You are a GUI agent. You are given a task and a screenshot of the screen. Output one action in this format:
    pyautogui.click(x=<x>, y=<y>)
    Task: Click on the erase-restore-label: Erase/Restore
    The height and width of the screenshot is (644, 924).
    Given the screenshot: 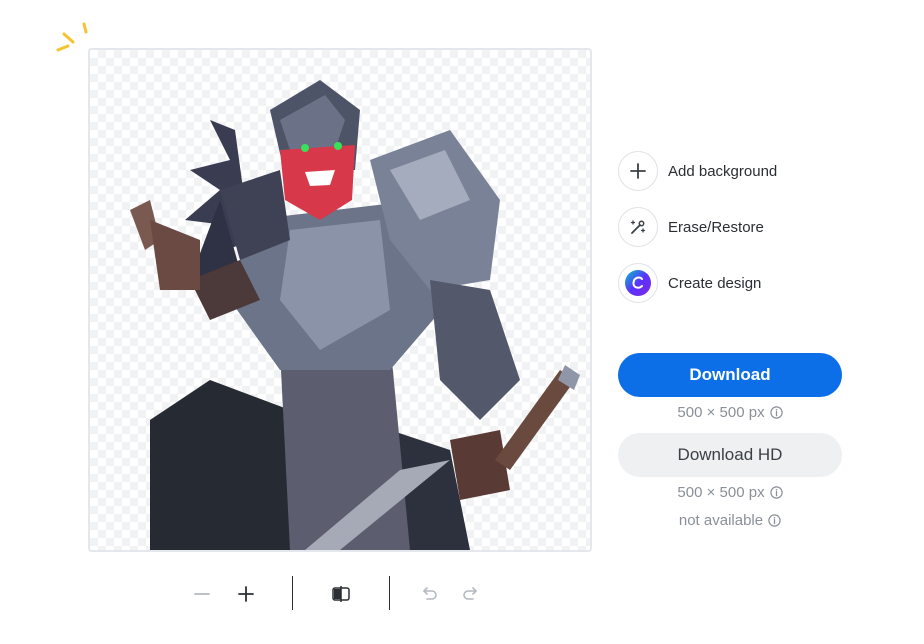 What is the action you would take?
    pyautogui.click(x=716, y=227)
    